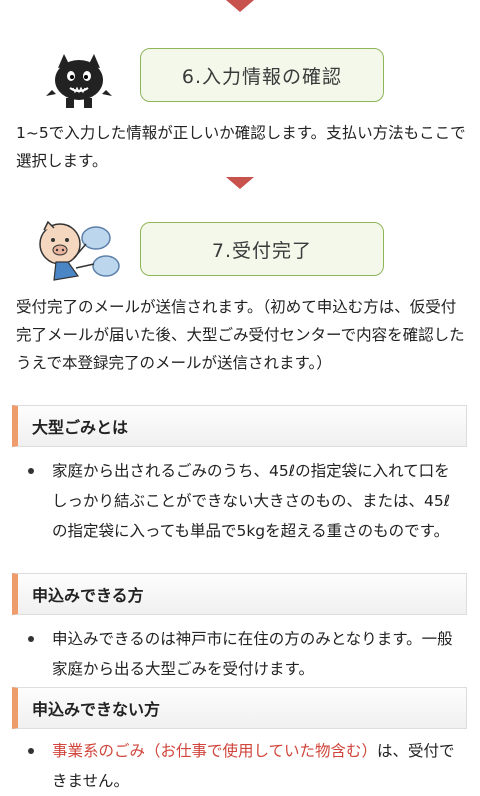  Describe the element at coordinates (239, 708) in the screenshot. I see `section-heading-ineligible: 申込みできない方` at that location.